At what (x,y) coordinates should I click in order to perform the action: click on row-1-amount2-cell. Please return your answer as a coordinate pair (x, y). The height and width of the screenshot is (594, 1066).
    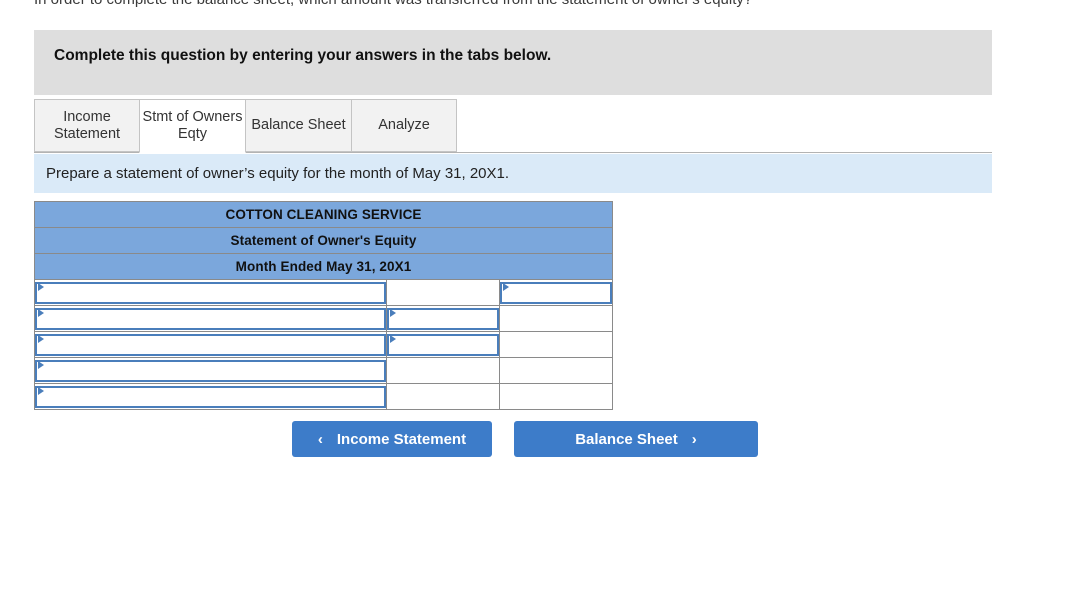
    Looking at the image, I should click on (556, 292).